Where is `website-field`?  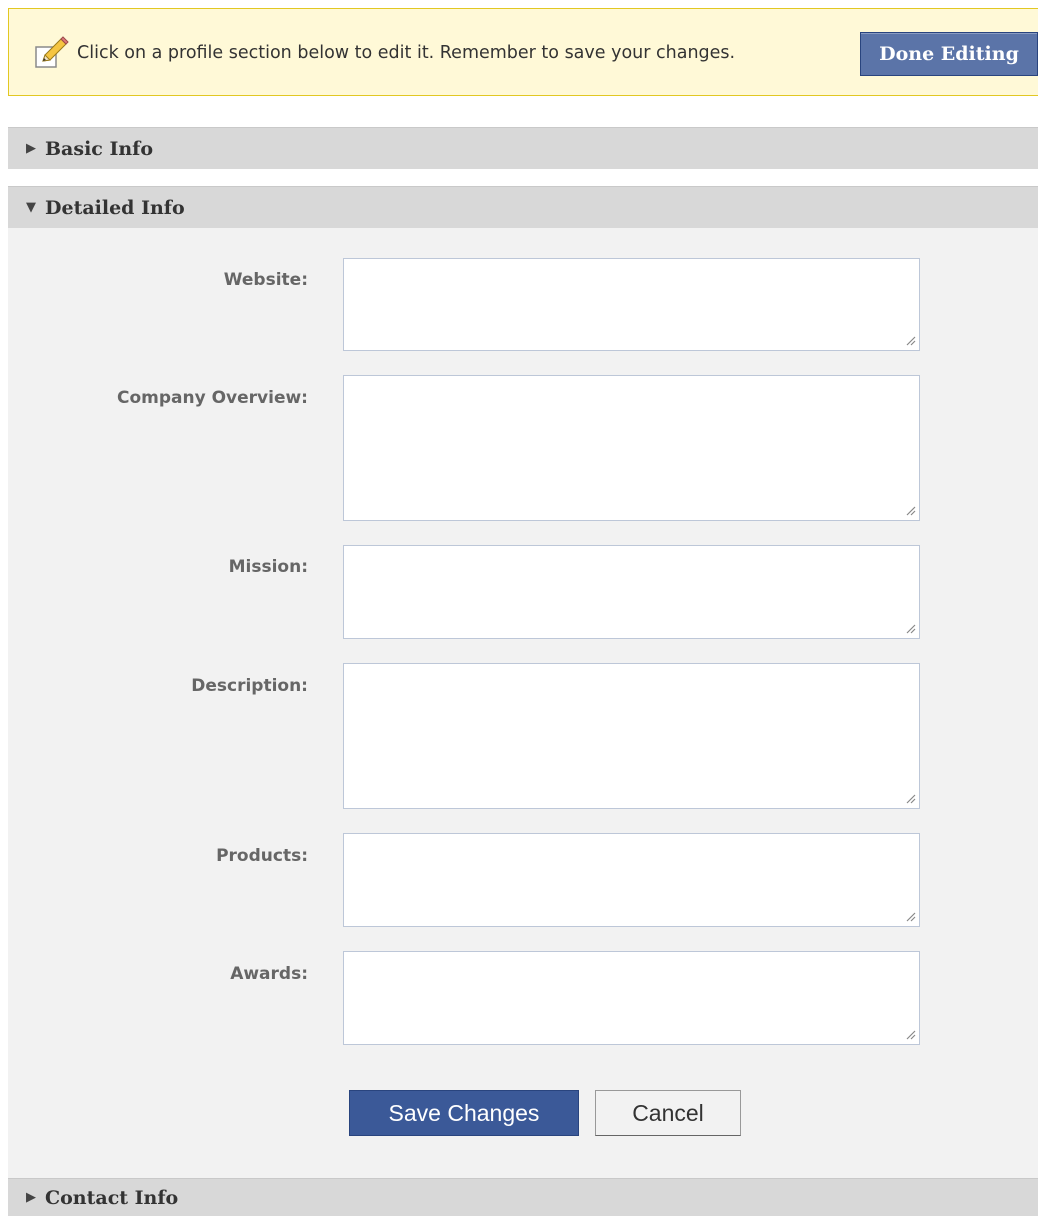
website-field is located at coordinates (631, 304).